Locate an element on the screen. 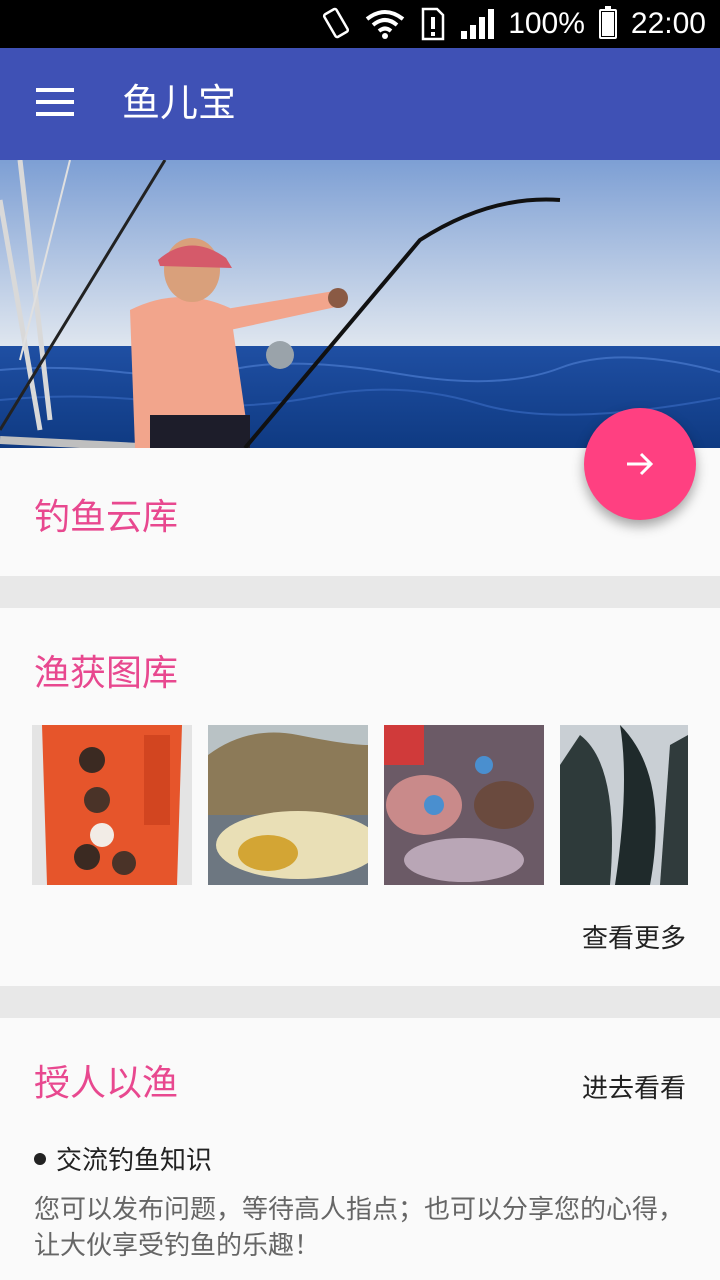 The width and height of the screenshot is (720, 1280). app-toolbar: 鱼儿宝 is located at coordinates (360, 104).